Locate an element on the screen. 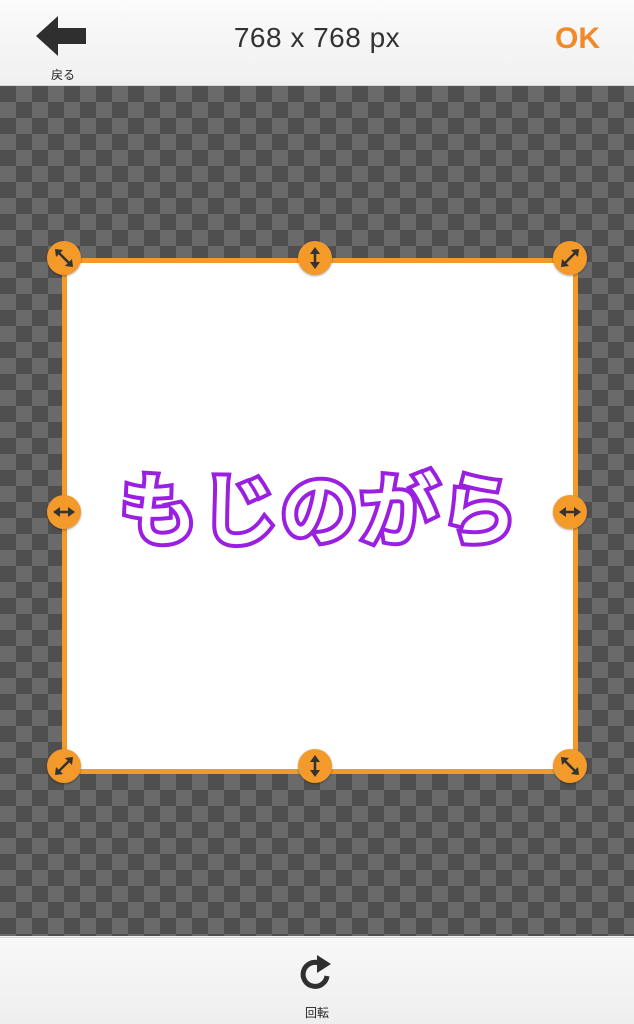  resize-handle-bottom-left is located at coordinates (64, 766).